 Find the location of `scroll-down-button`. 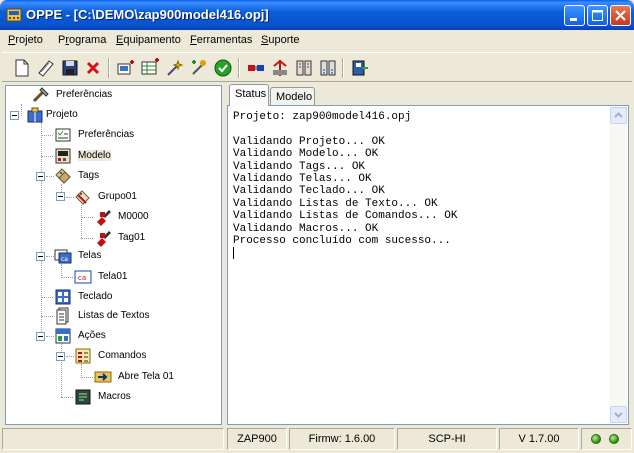

scroll-down-button is located at coordinates (618, 414).